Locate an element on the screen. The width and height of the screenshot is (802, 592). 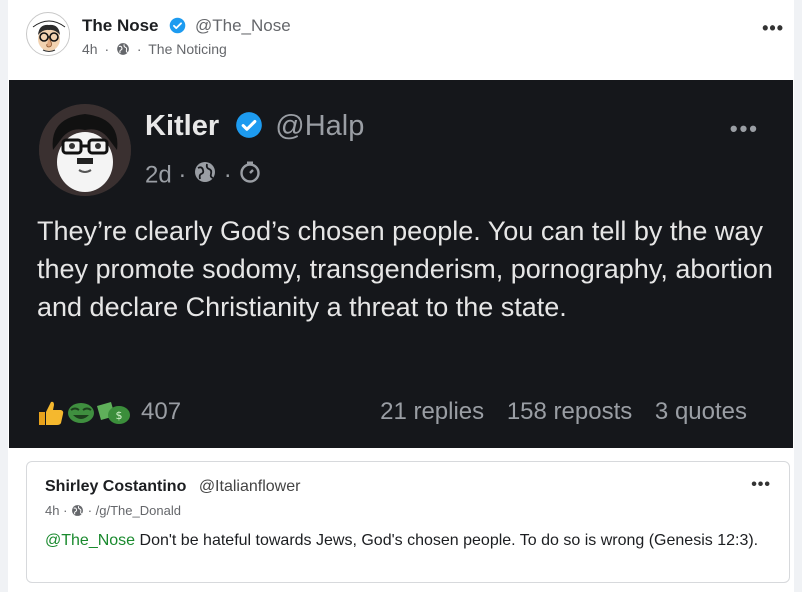
mention-link: @The_Nose is located at coordinates (90, 540).